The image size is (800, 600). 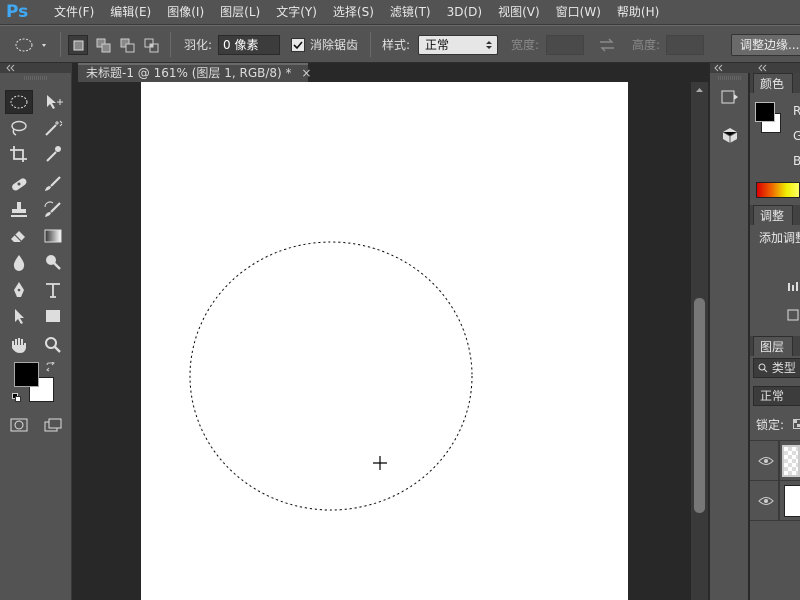 I want to click on toolbox-header, so click(x=36, y=68).